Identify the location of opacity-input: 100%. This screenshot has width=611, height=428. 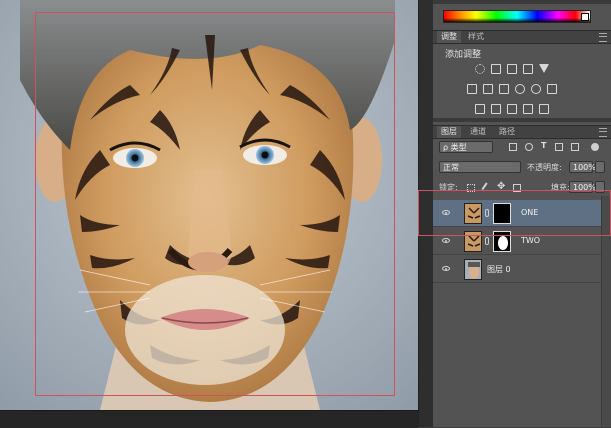
(582, 167).